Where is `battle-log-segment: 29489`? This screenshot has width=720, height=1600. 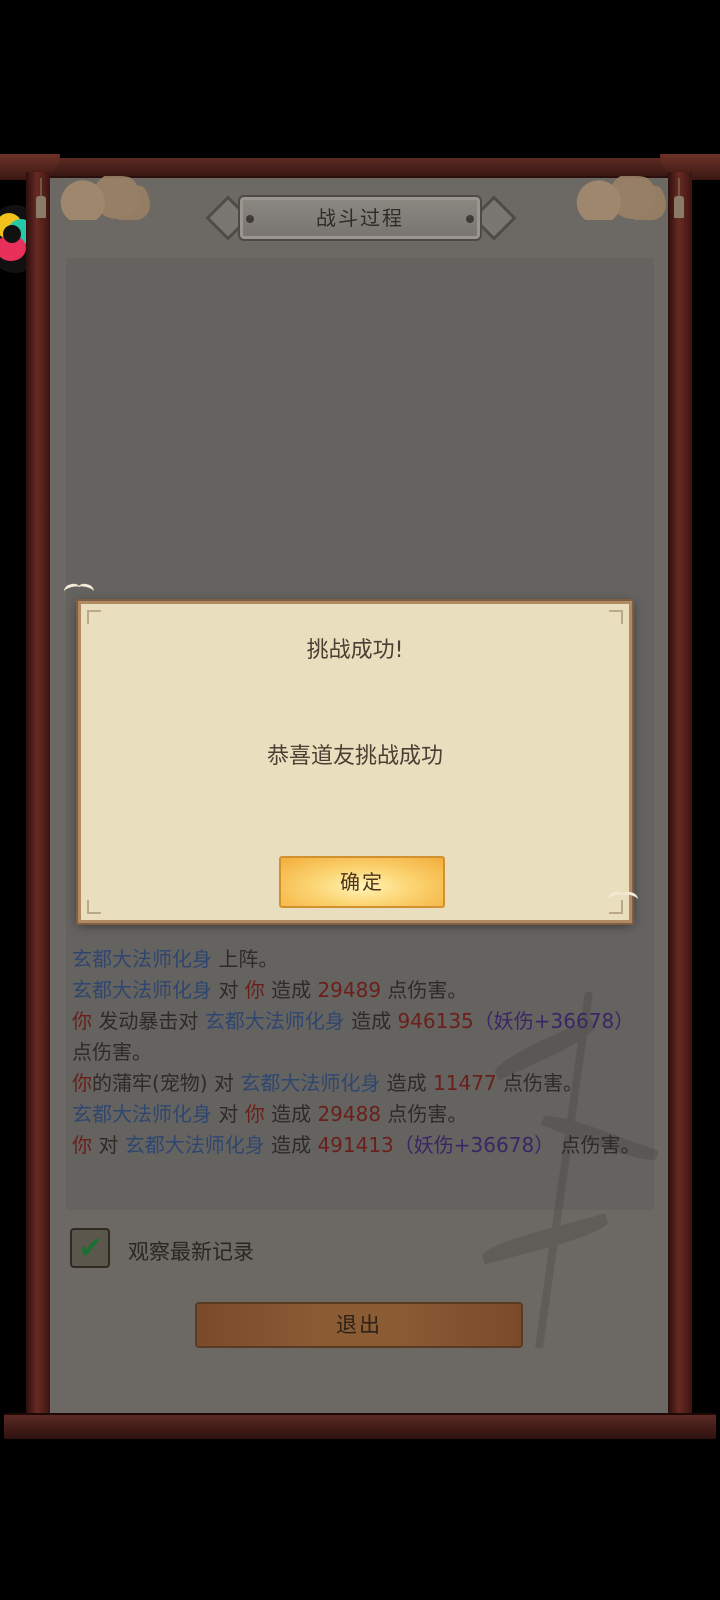
battle-log-segment: 29489 is located at coordinates (349, 990).